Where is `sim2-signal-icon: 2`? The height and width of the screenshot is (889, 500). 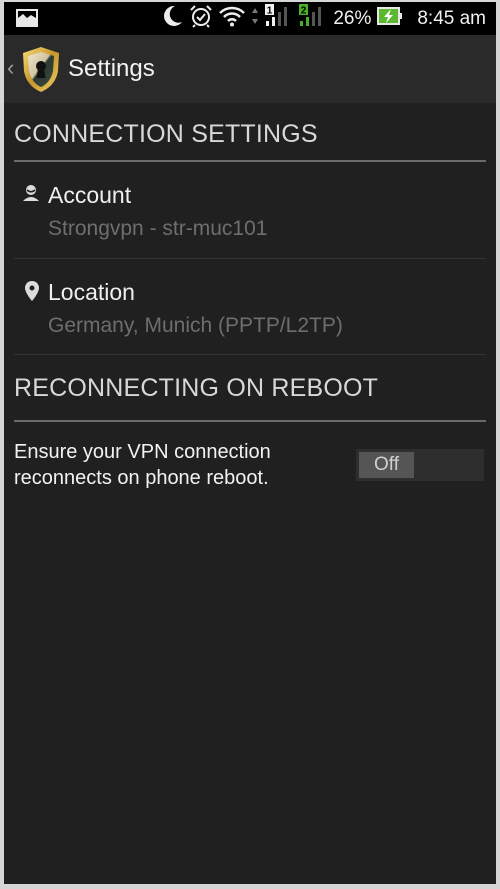 sim2-signal-icon: 2 is located at coordinates (313, 18).